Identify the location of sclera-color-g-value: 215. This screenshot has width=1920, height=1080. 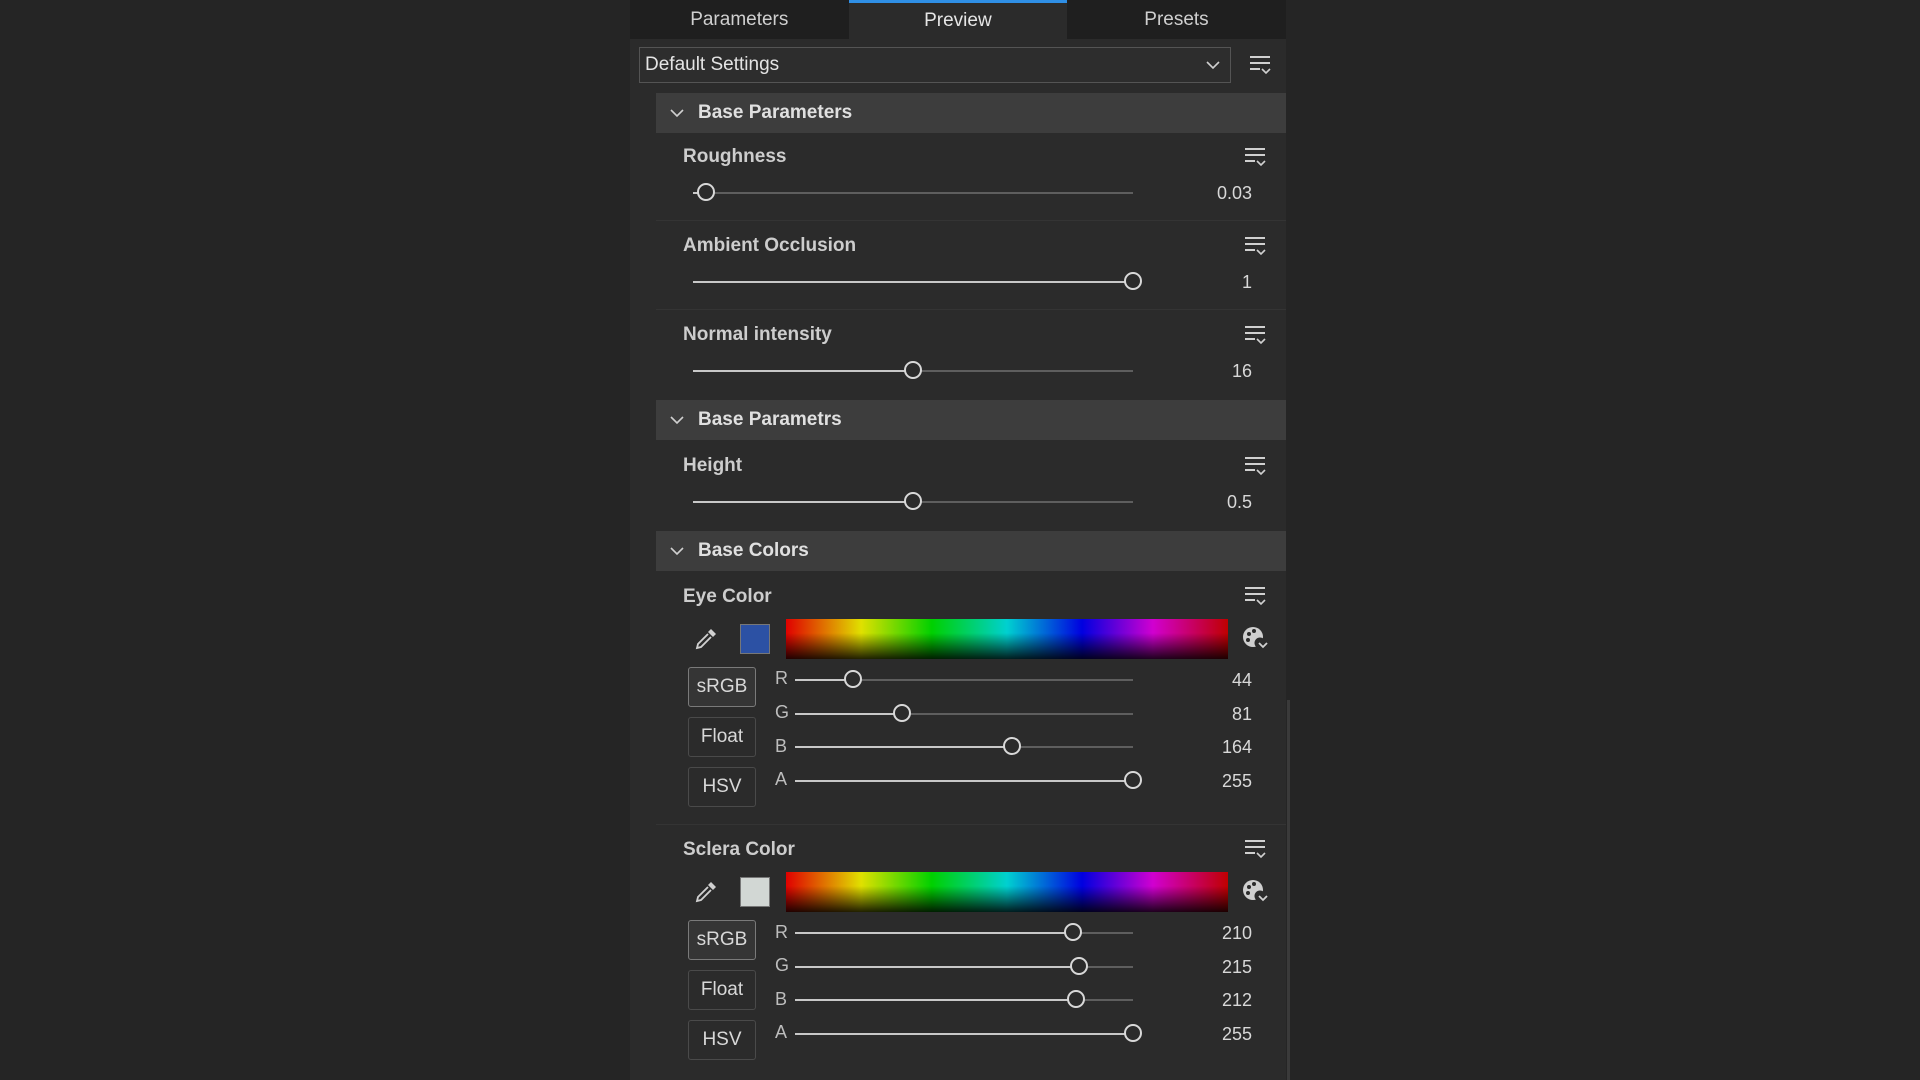
(1212, 967).